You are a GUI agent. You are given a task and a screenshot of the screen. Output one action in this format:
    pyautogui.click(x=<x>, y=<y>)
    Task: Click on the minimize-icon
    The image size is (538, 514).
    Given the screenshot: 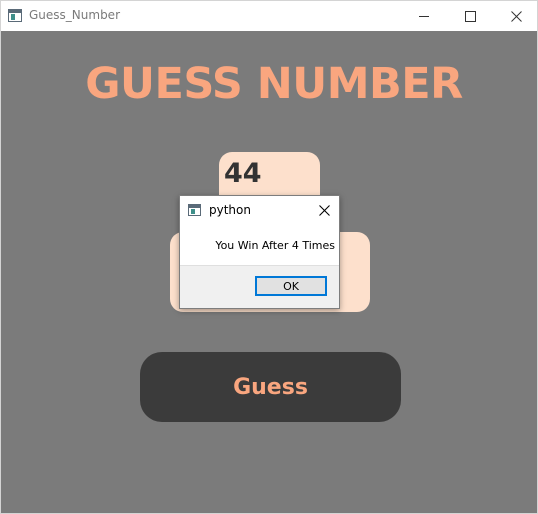 What is the action you would take?
    pyautogui.click(x=424, y=16)
    